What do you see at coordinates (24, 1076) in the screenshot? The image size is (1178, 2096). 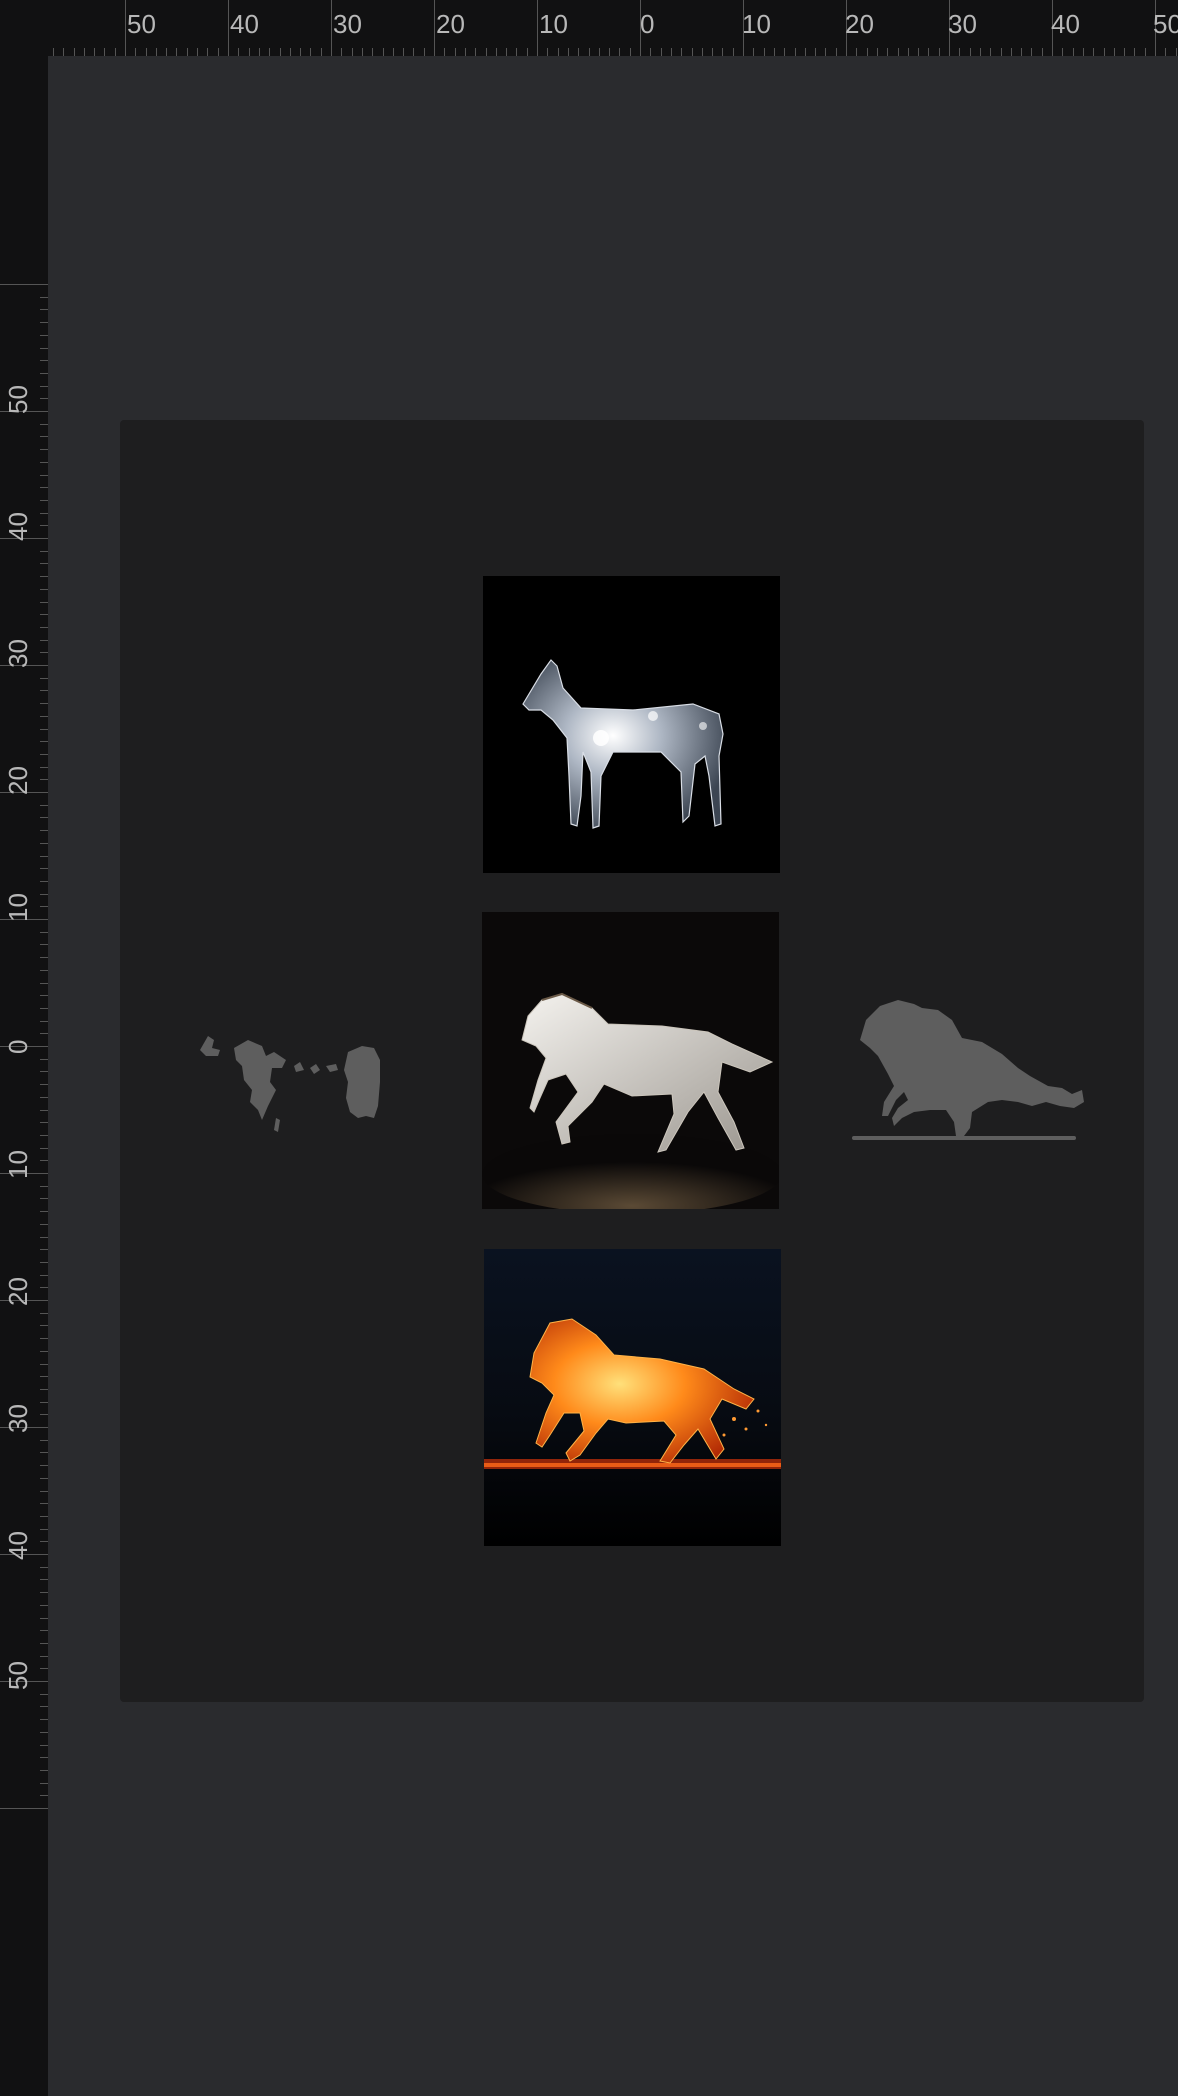 I see `vertical-ruler: 50 40 30 20 10 0 10 20 30 40 50` at bounding box center [24, 1076].